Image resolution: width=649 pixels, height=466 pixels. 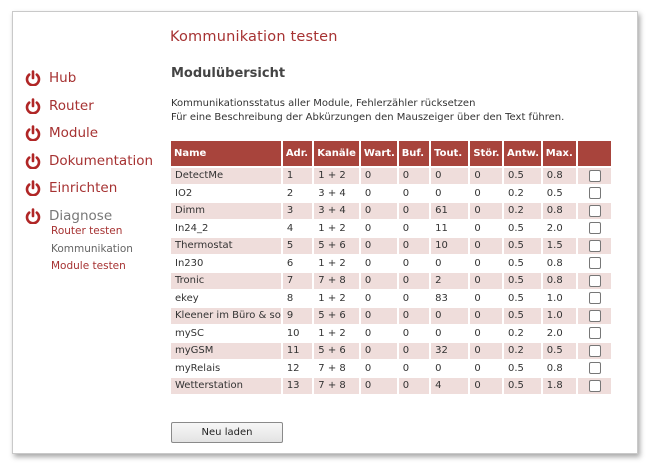 I want to click on nav-item-label: Router, so click(x=71, y=105).